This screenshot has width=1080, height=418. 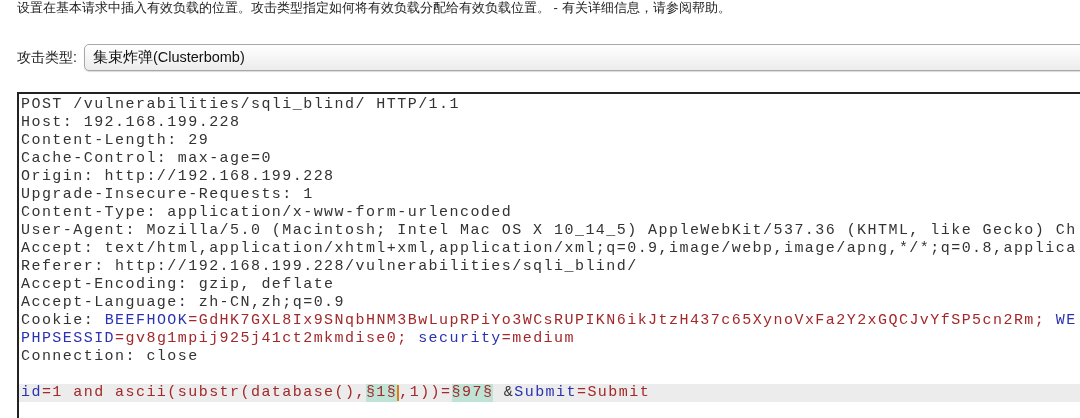 I want to click on parameter-value: =Submit, so click(x=613, y=393).